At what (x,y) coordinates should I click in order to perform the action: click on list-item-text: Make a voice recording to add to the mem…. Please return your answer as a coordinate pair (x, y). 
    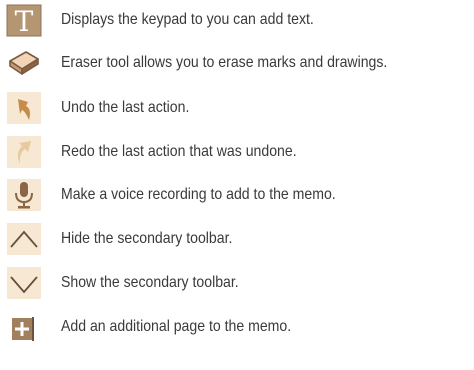
    Looking at the image, I should click on (198, 194).